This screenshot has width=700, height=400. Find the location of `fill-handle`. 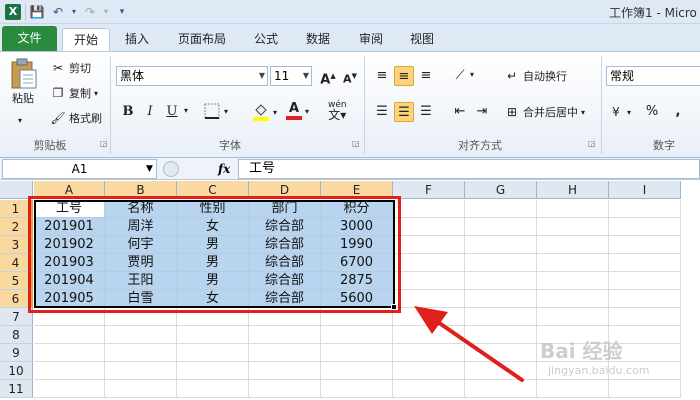

fill-handle is located at coordinates (394, 307).